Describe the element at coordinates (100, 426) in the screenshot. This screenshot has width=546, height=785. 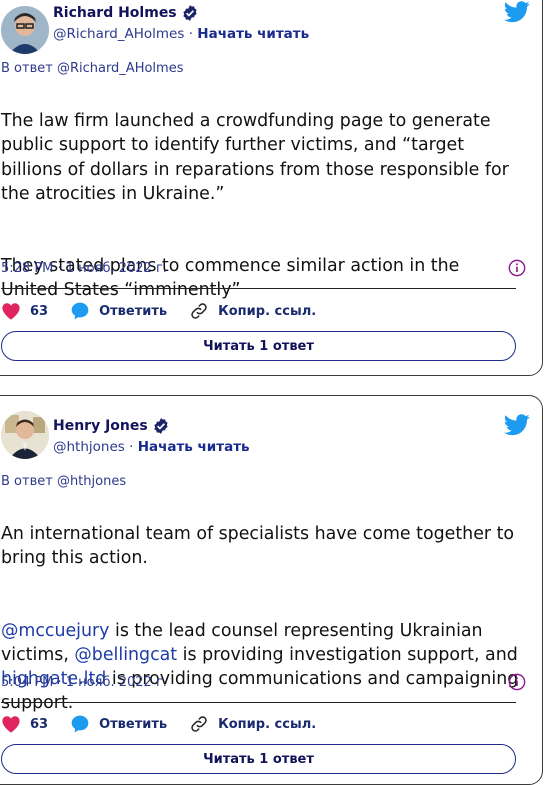
I see `author-name: Henry Jones` at that location.